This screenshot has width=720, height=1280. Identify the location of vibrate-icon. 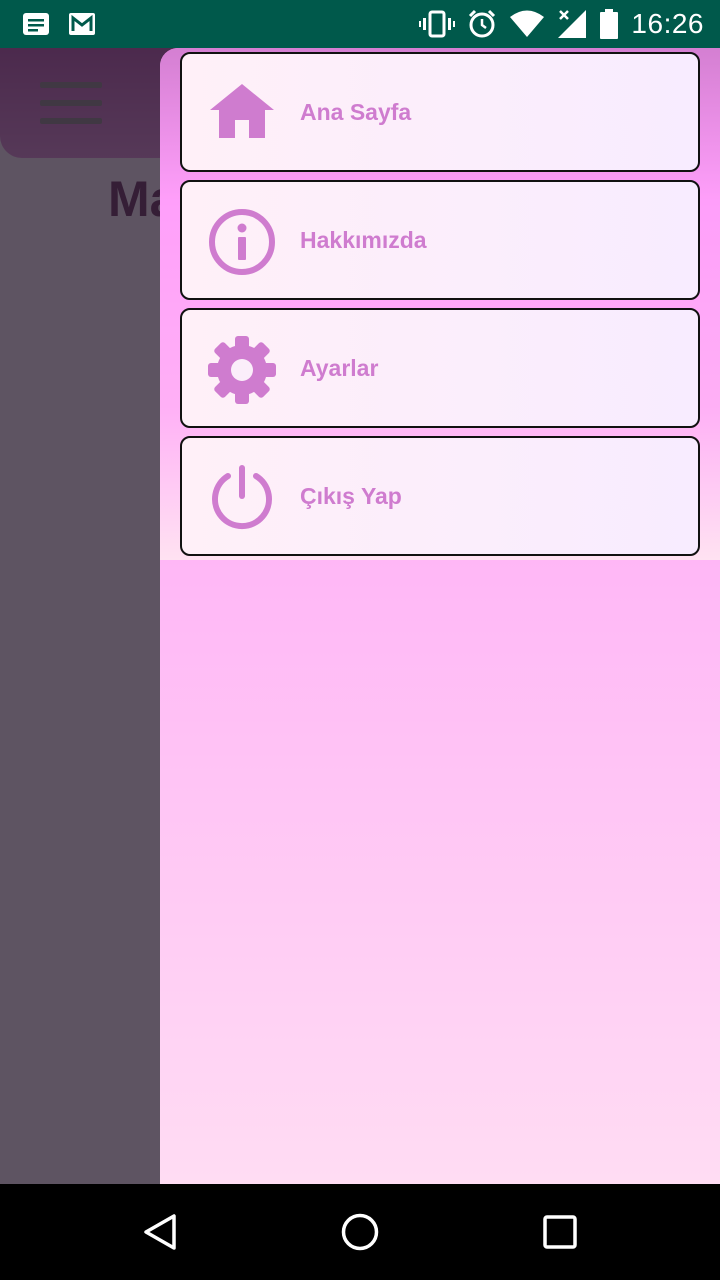
(437, 24).